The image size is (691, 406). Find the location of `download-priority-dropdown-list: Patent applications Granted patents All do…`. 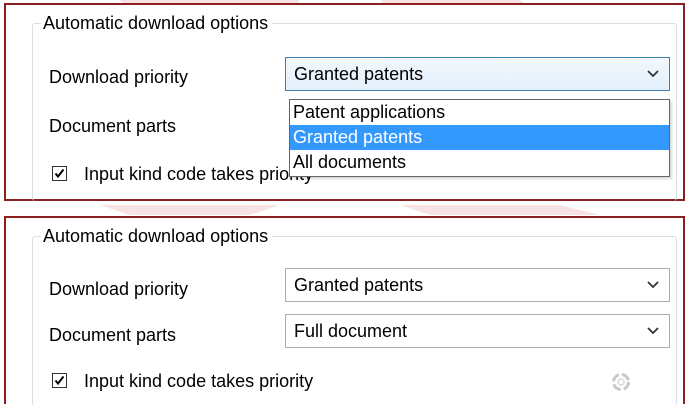

download-priority-dropdown-list: Patent applications Granted patents All do… is located at coordinates (479, 138).